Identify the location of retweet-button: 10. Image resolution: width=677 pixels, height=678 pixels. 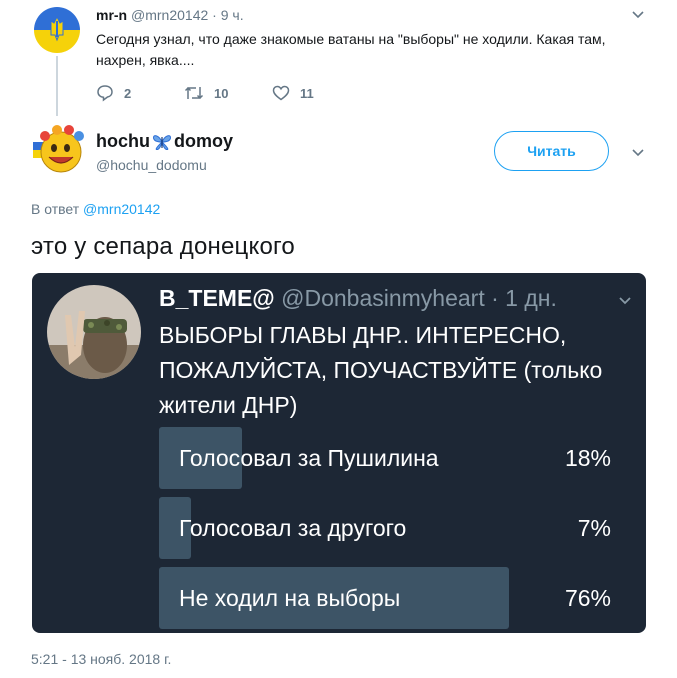
(228, 93).